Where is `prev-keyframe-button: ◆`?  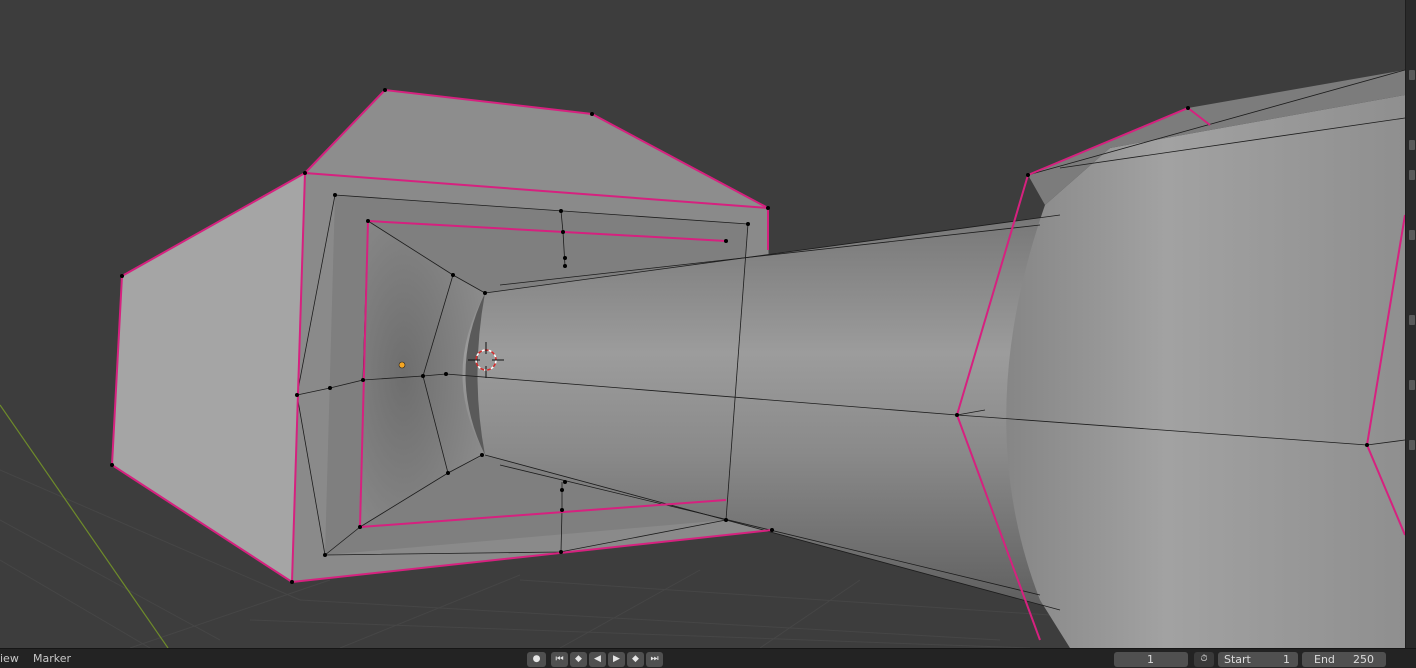
prev-keyframe-button: ◆ is located at coordinates (578, 659).